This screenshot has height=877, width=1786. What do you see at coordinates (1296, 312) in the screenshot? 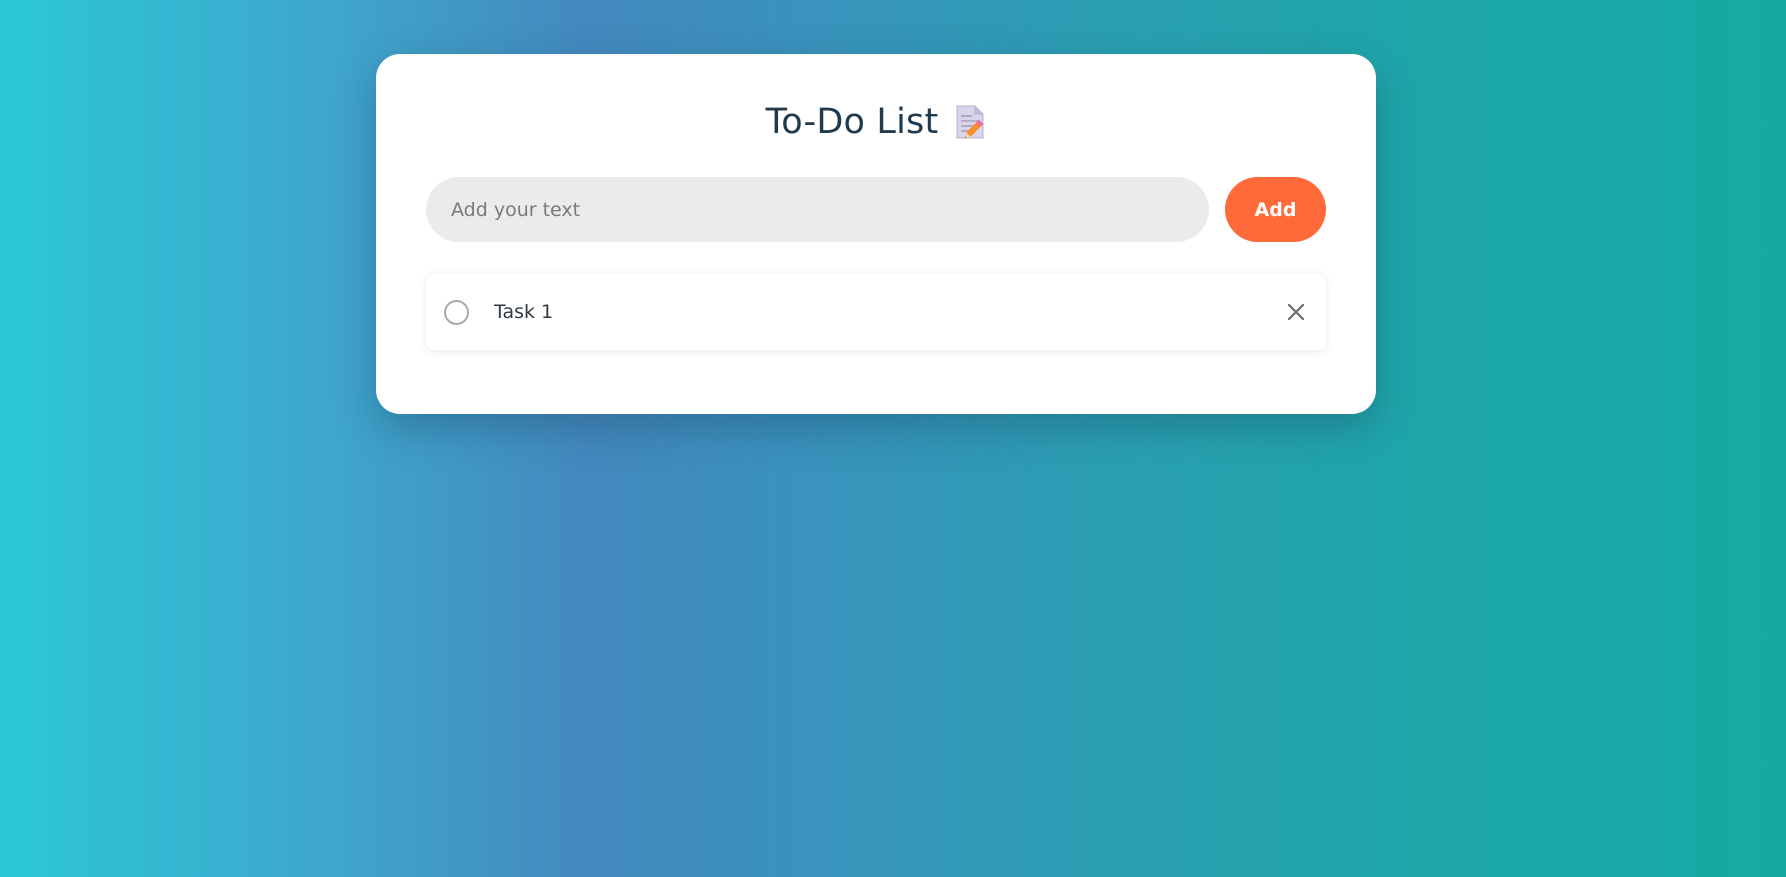
I see `close-icon` at bounding box center [1296, 312].